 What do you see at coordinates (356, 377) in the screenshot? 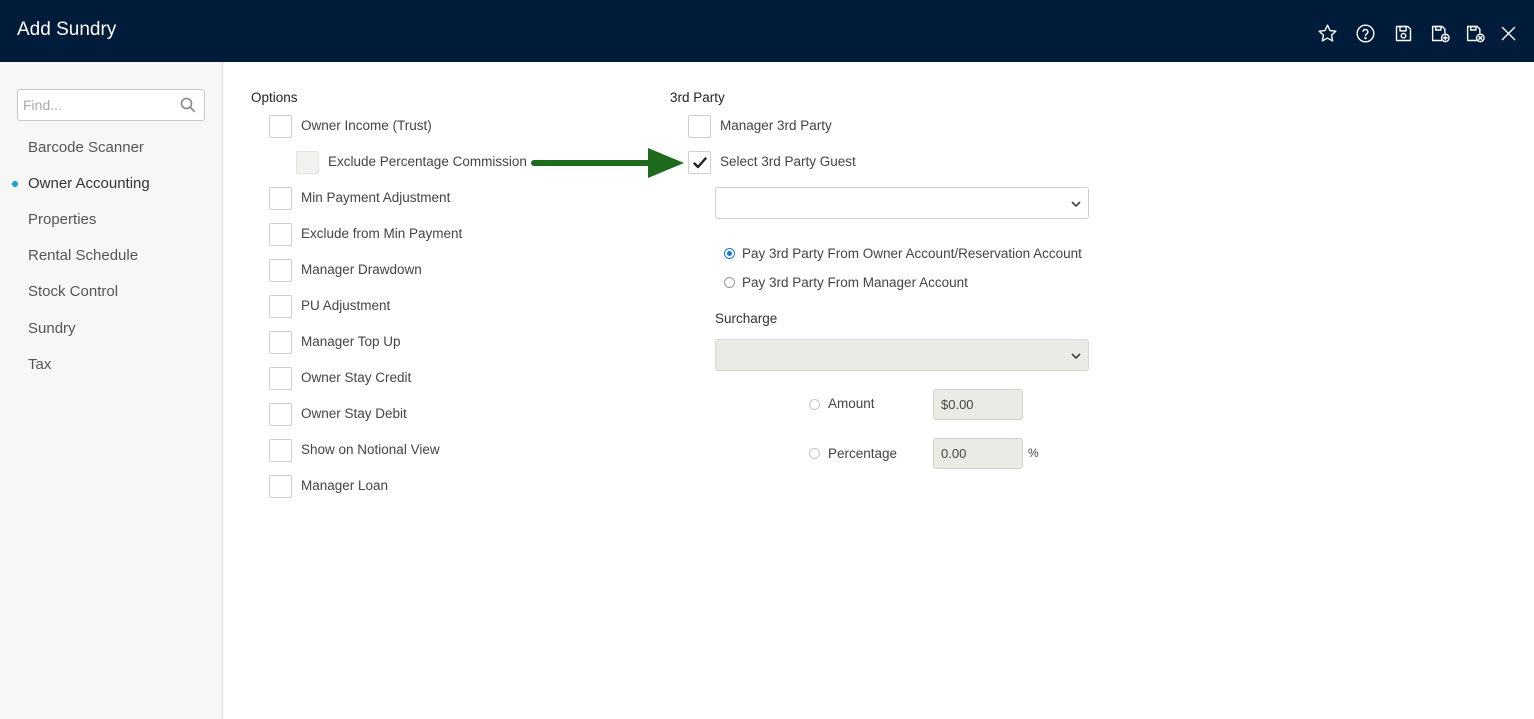
I see `owner-stay-credit-label: Owner Stay Credit` at bounding box center [356, 377].